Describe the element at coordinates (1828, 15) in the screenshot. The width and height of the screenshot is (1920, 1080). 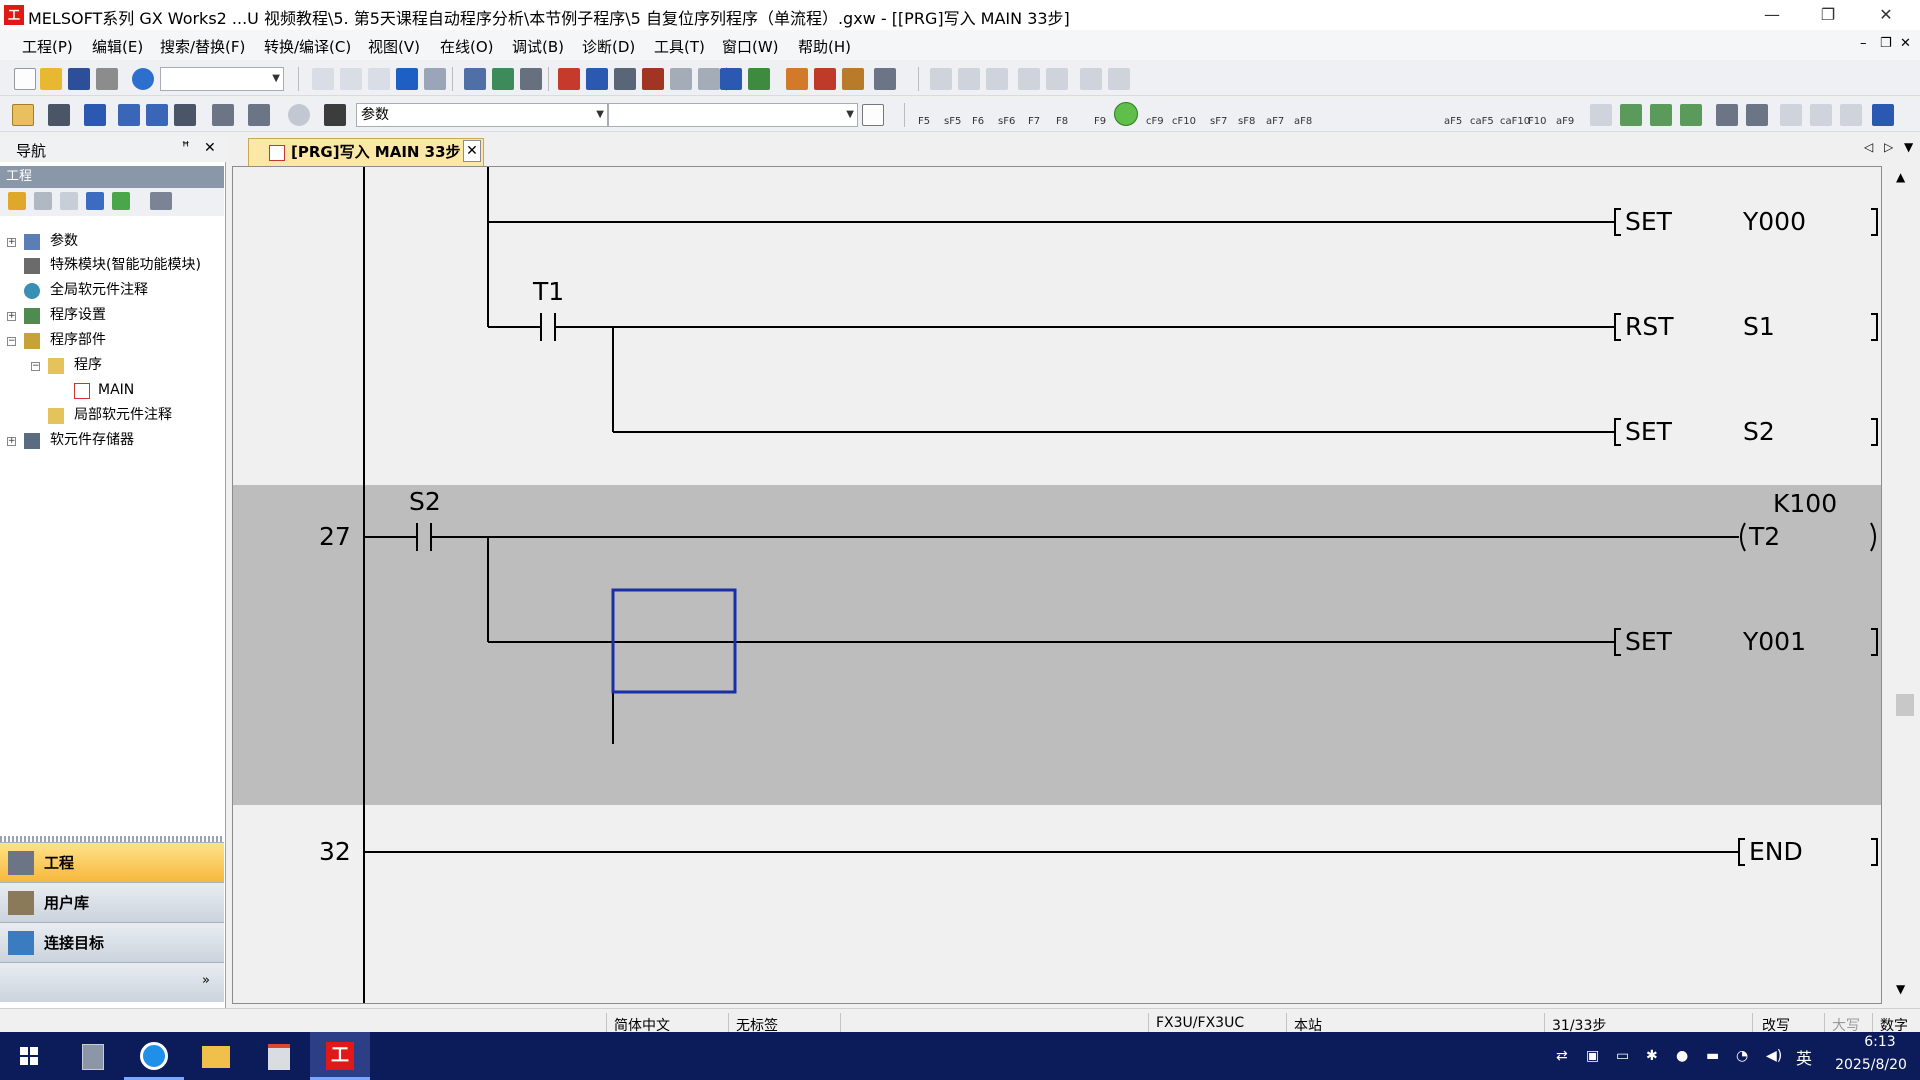
I see `restore-button: ❐` at that location.